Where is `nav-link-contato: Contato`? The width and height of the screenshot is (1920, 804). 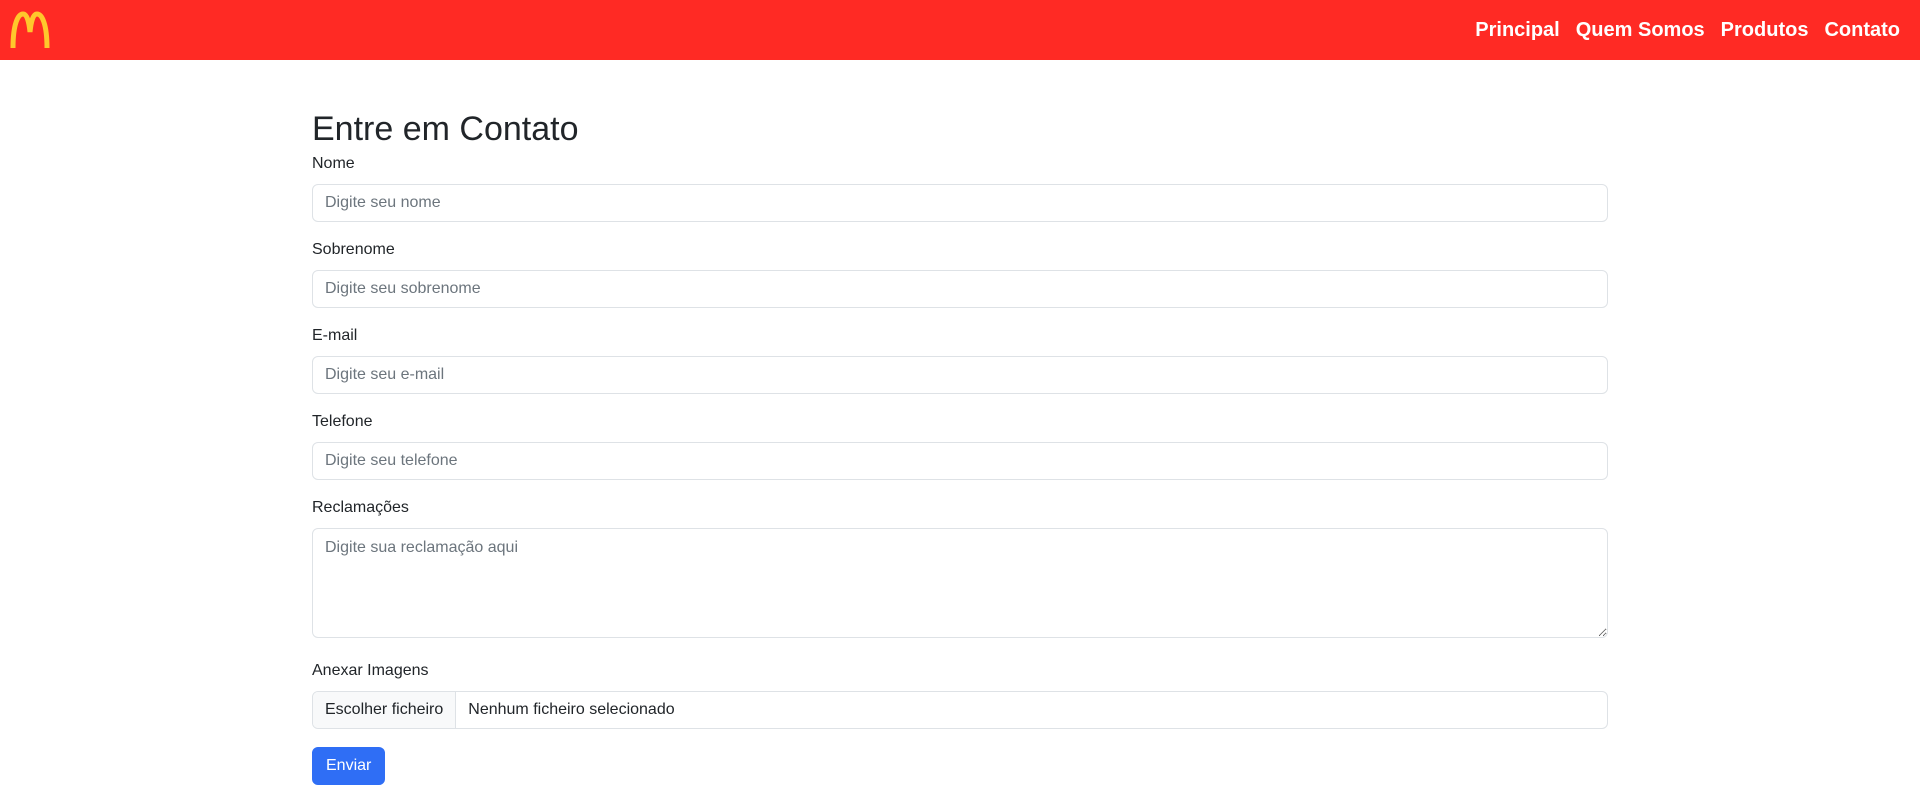 nav-link-contato: Contato is located at coordinates (1862, 30).